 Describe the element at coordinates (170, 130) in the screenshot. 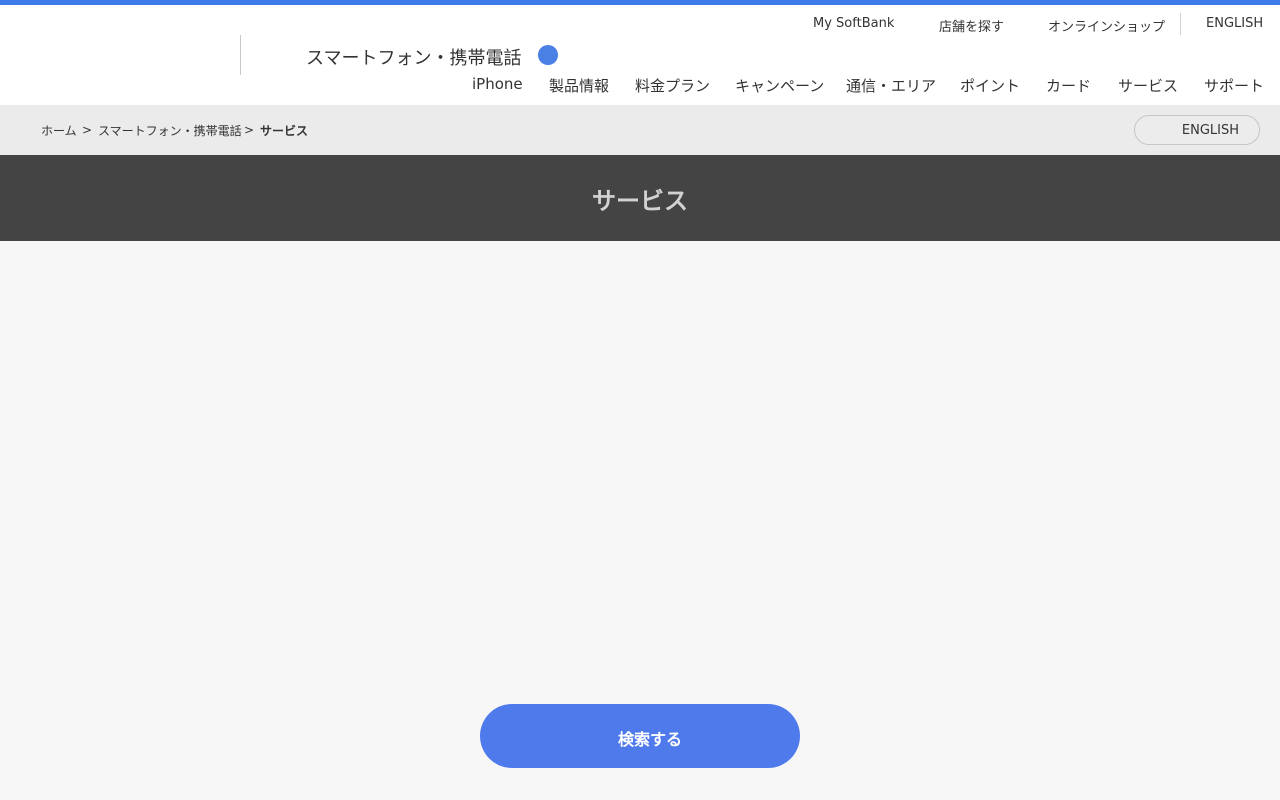

I see `breadcrumb-smartphone: スマートフォン・携帯電話` at that location.